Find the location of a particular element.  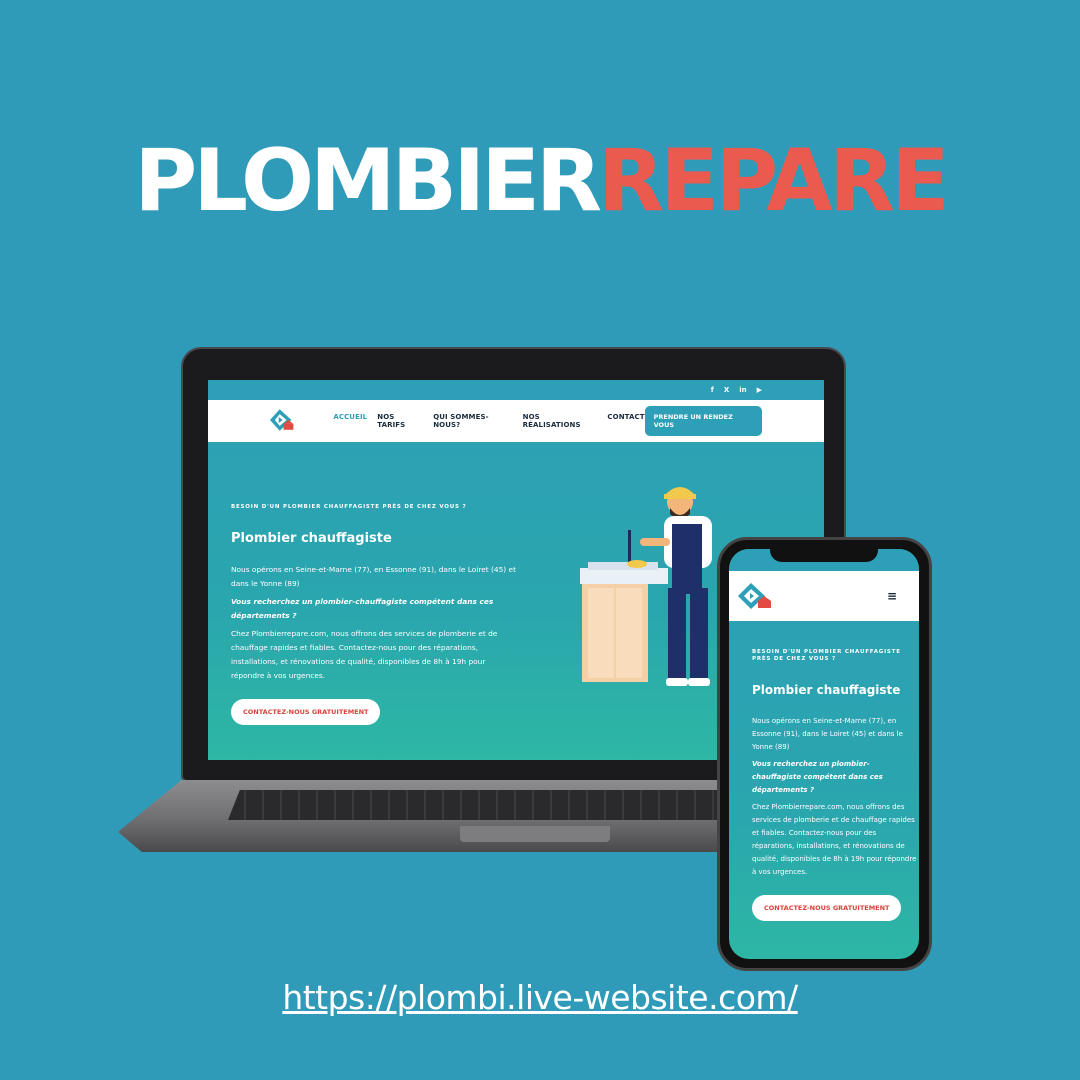

hamburger-menu-icon: ≡ is located at coordinates (892, 596).